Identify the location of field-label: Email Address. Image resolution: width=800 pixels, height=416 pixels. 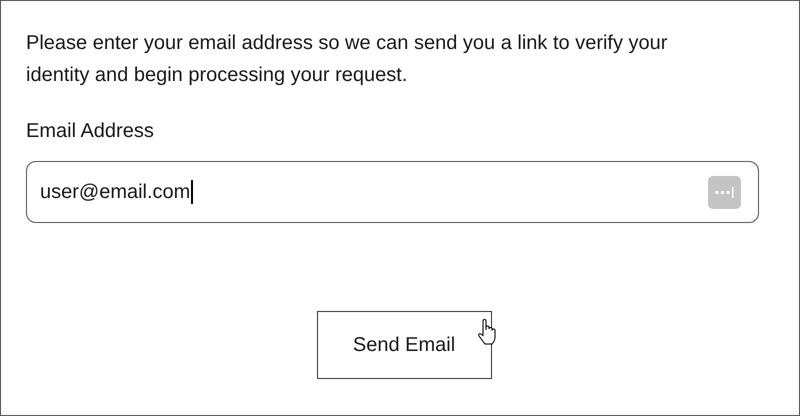
(90, 131).